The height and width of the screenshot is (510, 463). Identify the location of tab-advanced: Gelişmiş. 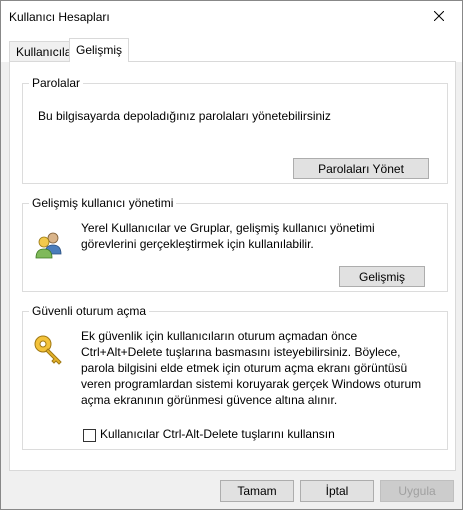
(99, 50).